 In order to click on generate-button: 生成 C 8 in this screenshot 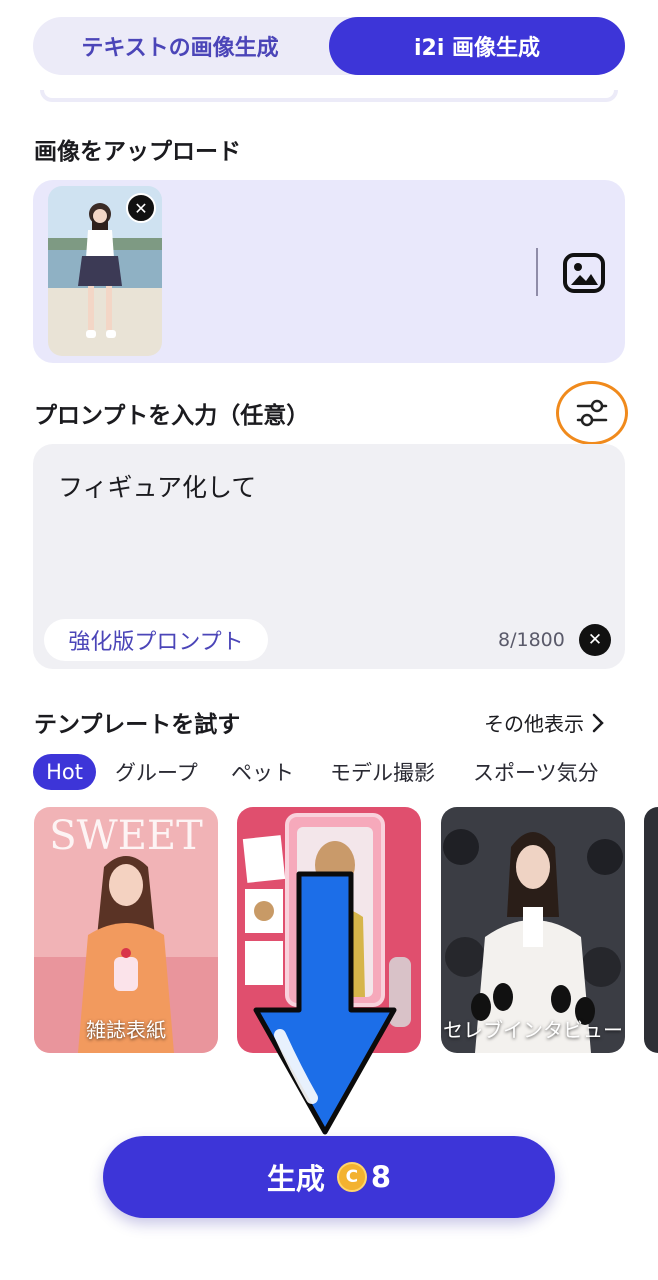, I will do `click(329, 1177)`.